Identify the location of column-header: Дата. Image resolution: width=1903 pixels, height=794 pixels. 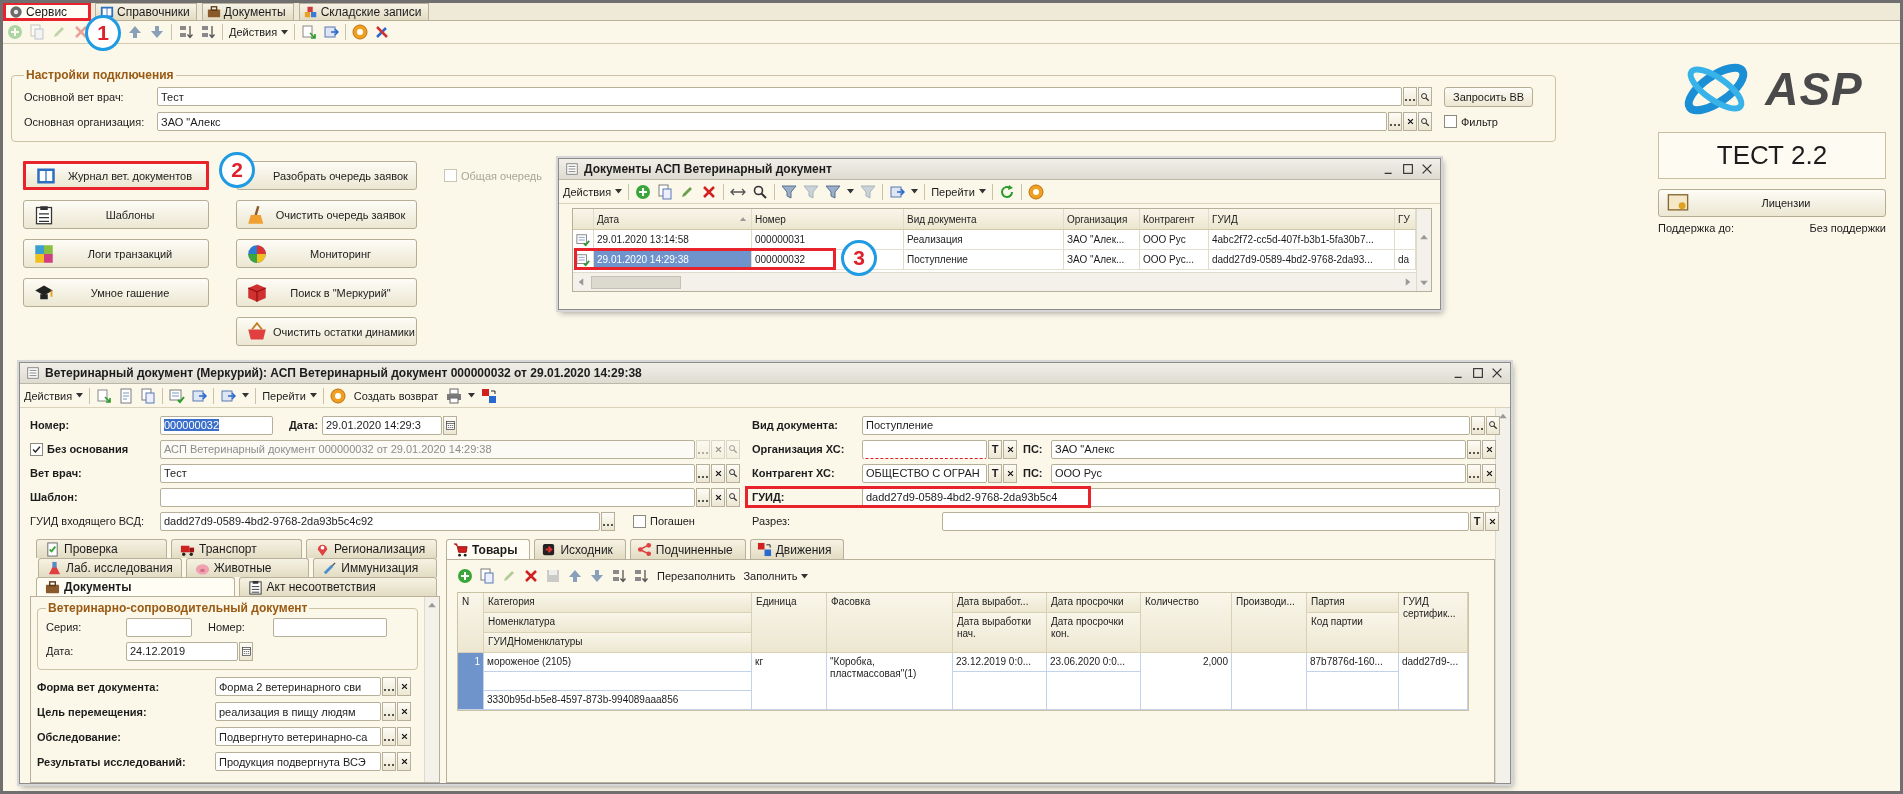
(673, 219).